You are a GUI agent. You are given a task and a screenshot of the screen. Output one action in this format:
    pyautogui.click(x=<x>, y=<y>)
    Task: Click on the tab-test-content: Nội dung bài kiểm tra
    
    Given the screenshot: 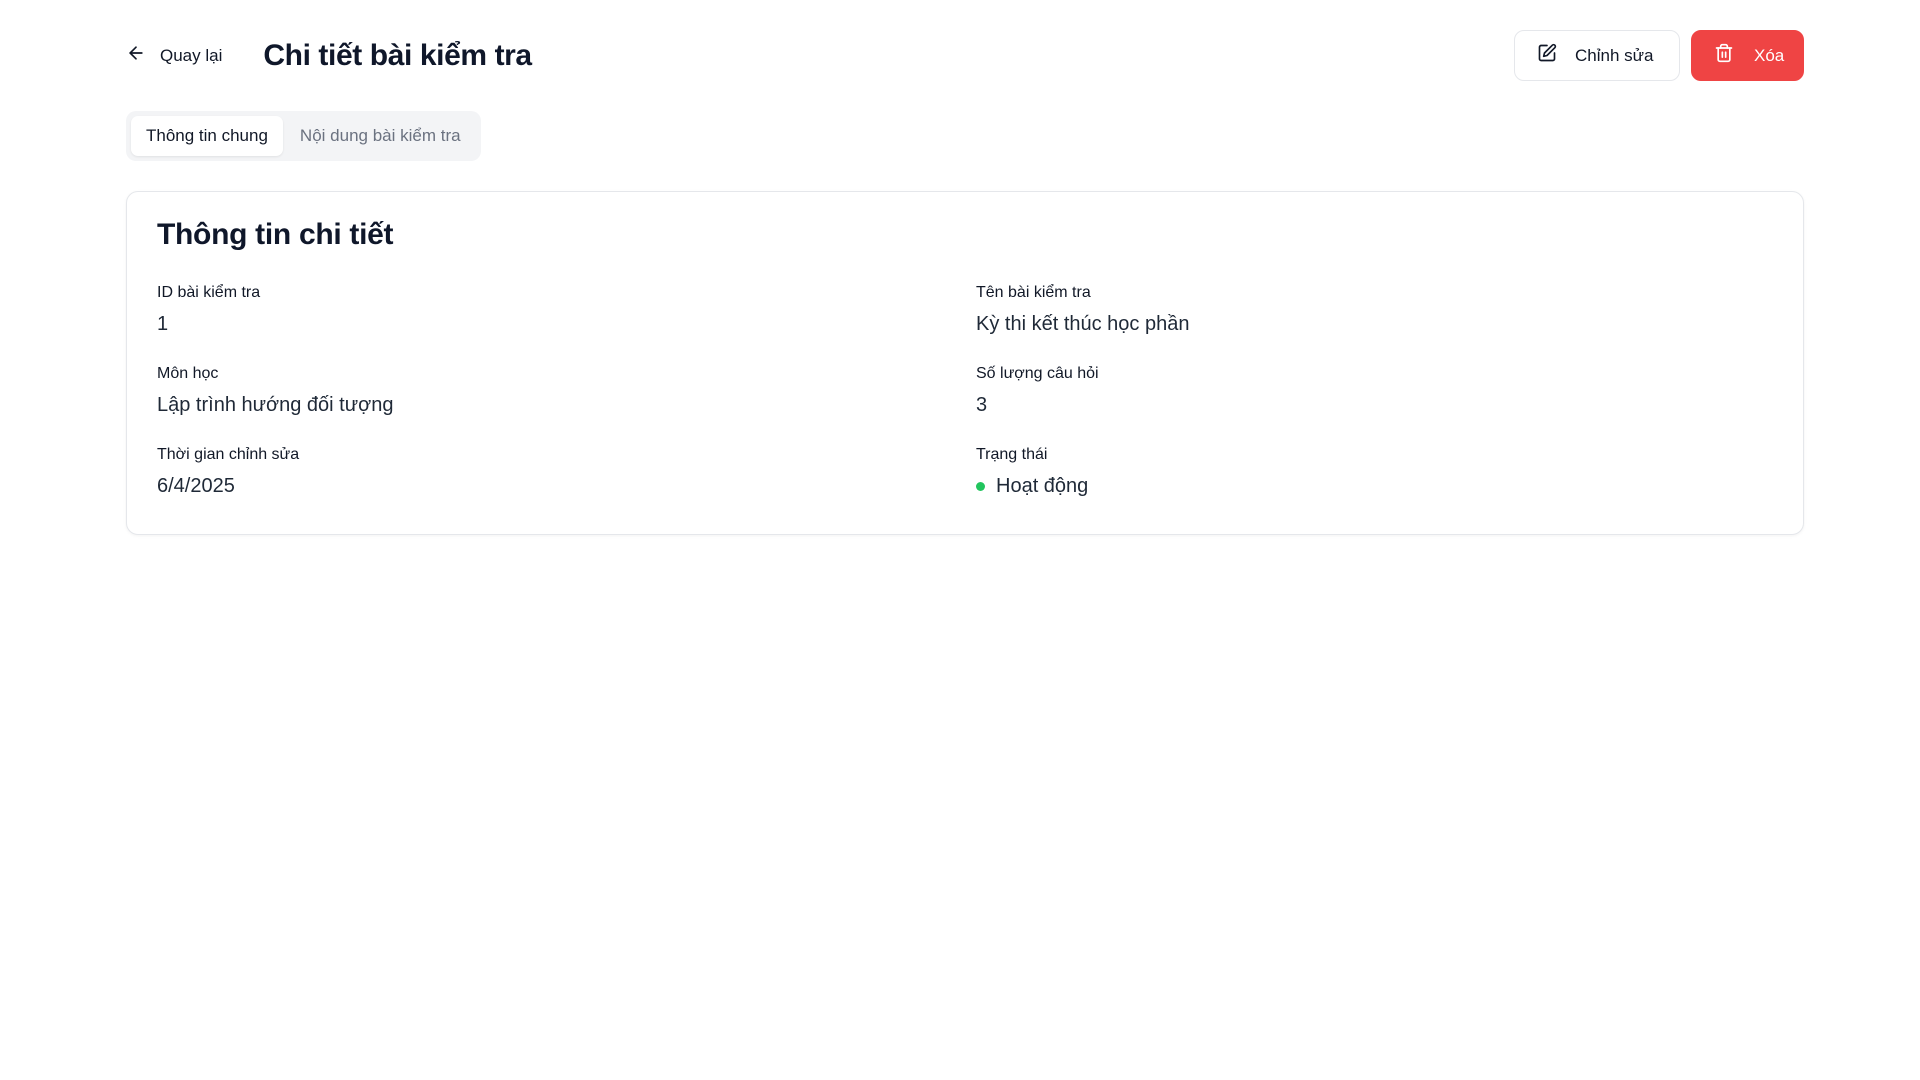 What is the action you would take?
    pyautogui.click(x=380, y=136)
    